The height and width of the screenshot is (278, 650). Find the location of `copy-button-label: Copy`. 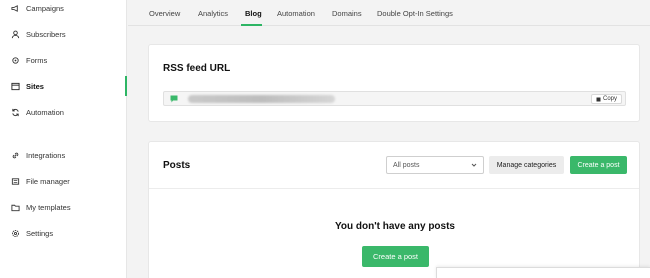

copy-button-label: Copy is located at coordinates (609, 99).